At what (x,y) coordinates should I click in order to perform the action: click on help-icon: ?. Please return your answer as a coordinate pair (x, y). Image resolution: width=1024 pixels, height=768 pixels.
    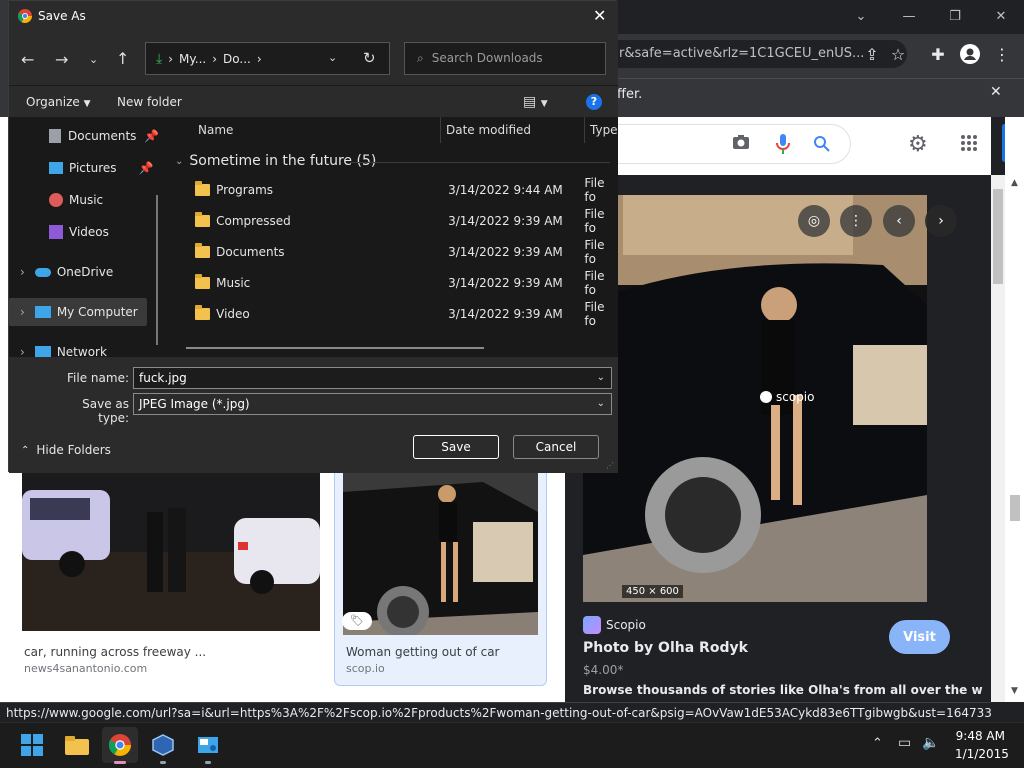
    Looking at the image, I should click on (594, 102).